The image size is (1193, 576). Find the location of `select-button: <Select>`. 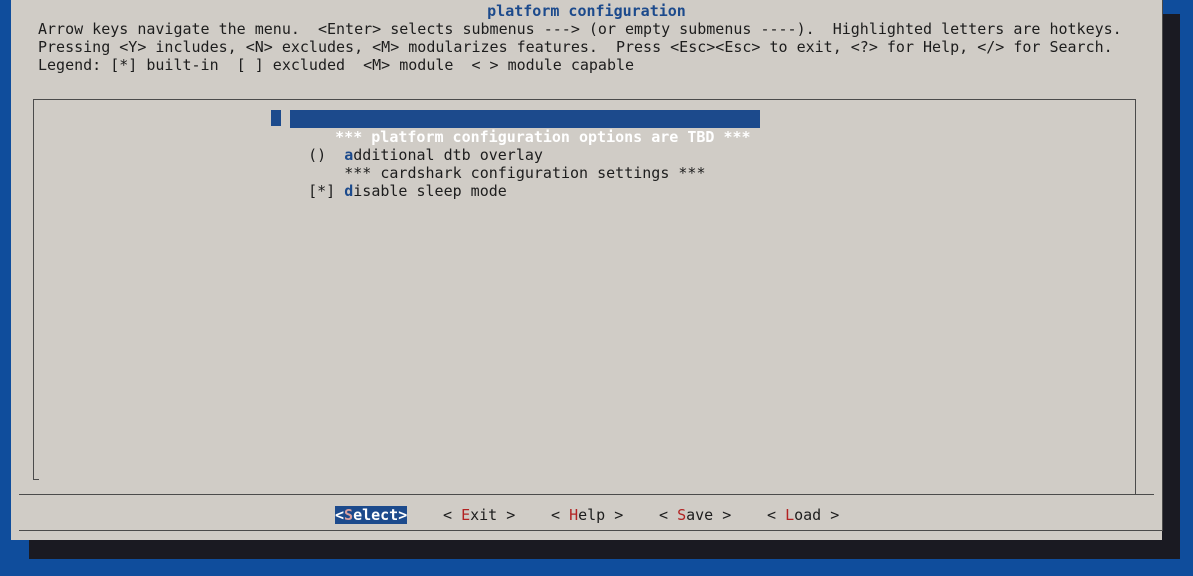

select-button: <Select> is located at coordinates (371, 515).